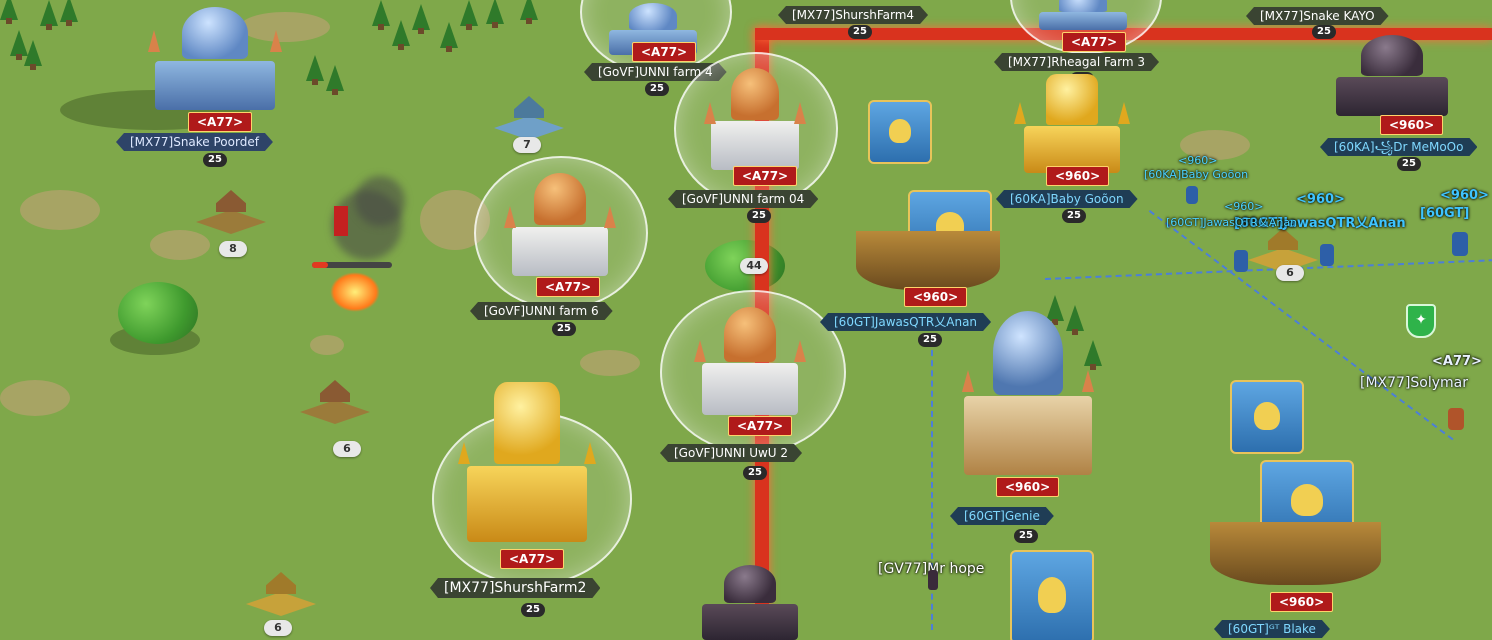  What do you see at coordinates (1317, 16) in the screenshot?
I see `city-name-label: [MX77]Snake KAYO` at bounding box center [1317, 16].